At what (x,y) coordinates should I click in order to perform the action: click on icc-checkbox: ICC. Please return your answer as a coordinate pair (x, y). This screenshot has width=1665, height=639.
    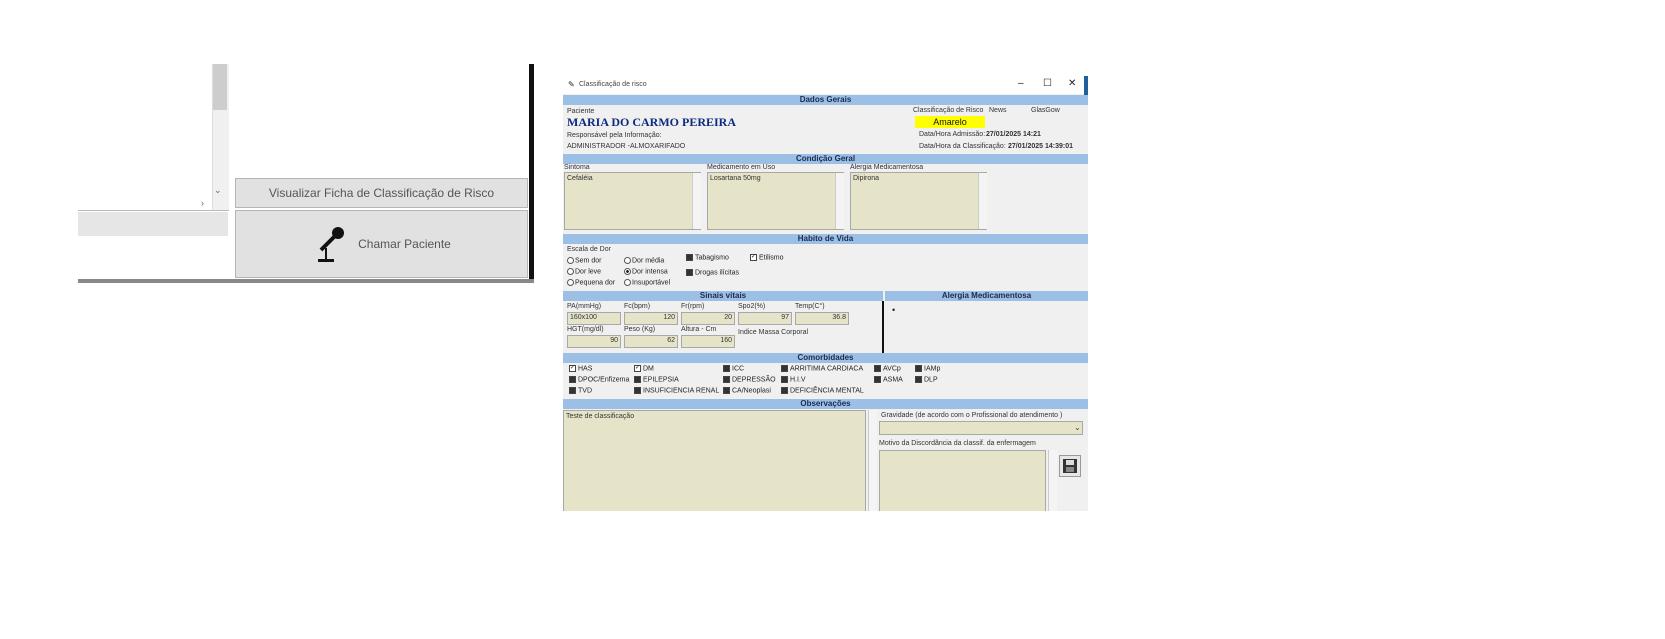
    Looking at the image, I should click on (733, 368).